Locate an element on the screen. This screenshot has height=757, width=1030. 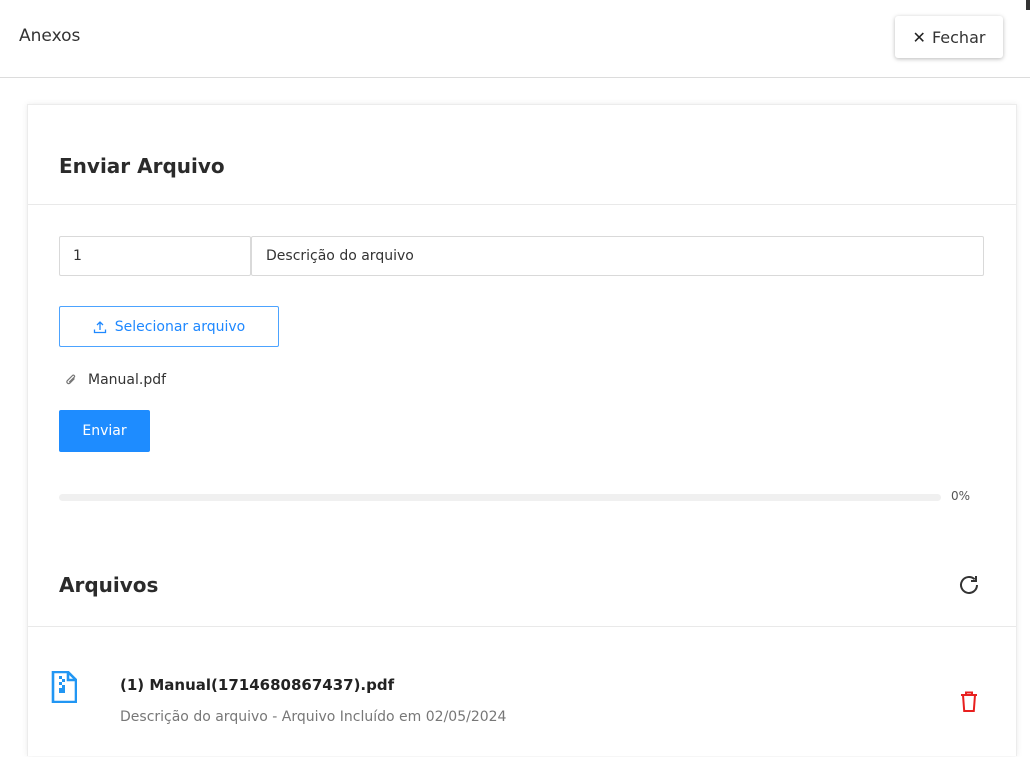
selected-file: Manual.pdf is located at coordinates (115, 380).